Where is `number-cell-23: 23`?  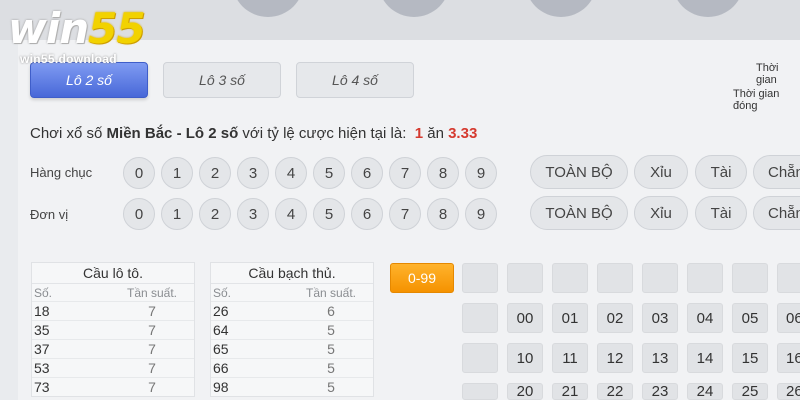
number-cell-23: 23 is located at coordinates (660, 391).